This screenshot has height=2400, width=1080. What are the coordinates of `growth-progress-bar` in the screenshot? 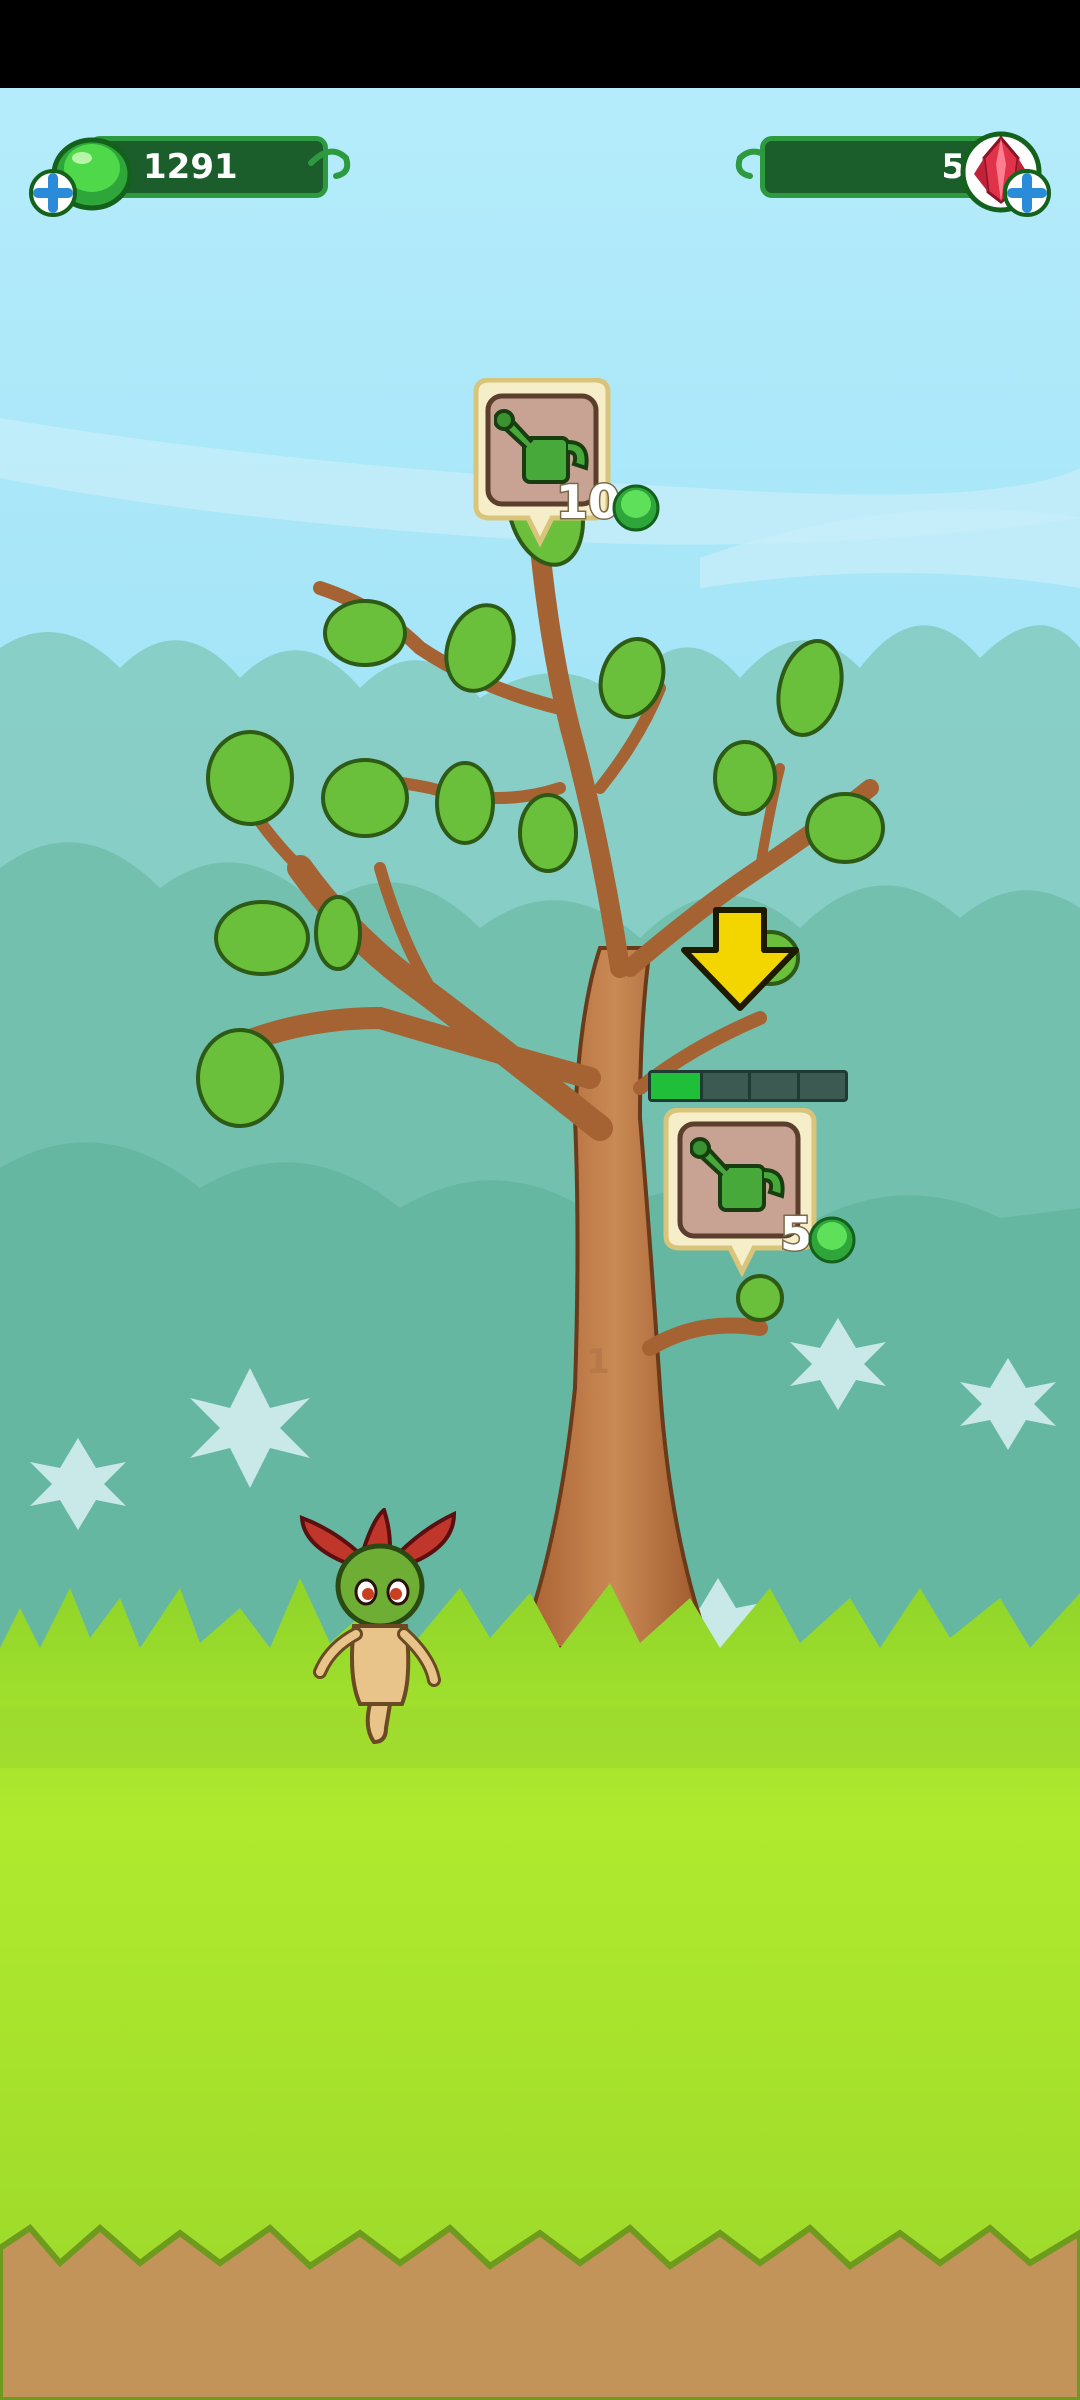 It's located at (748, 1086).